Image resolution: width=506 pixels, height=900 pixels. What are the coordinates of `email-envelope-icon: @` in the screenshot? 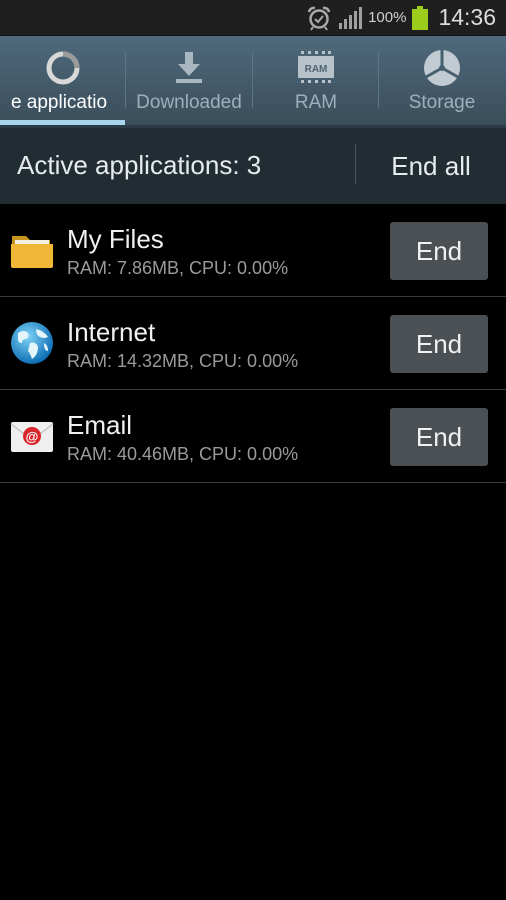 It's located at (32, 437).